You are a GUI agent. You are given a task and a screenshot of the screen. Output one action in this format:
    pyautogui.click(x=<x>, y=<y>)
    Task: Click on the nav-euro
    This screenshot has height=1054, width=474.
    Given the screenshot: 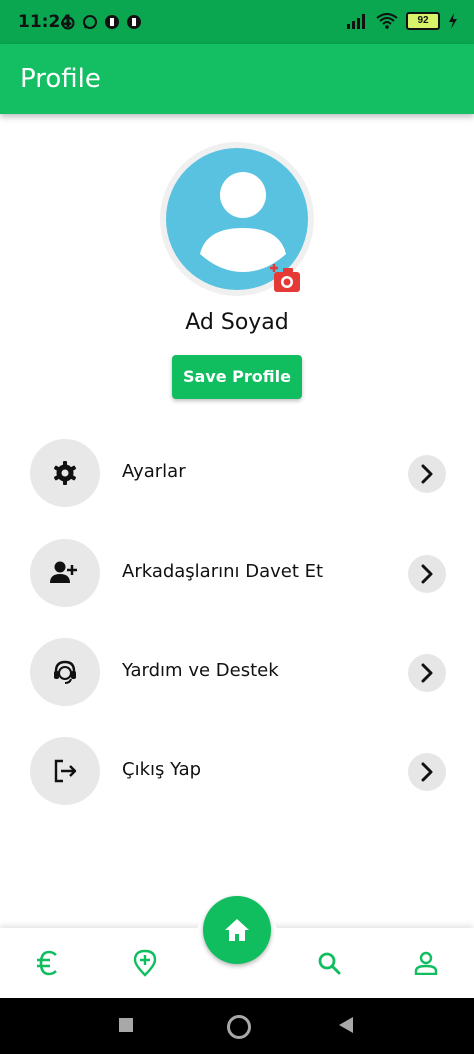 What is the action you would take?
    pyautogui.click(x=48, y=963)
    